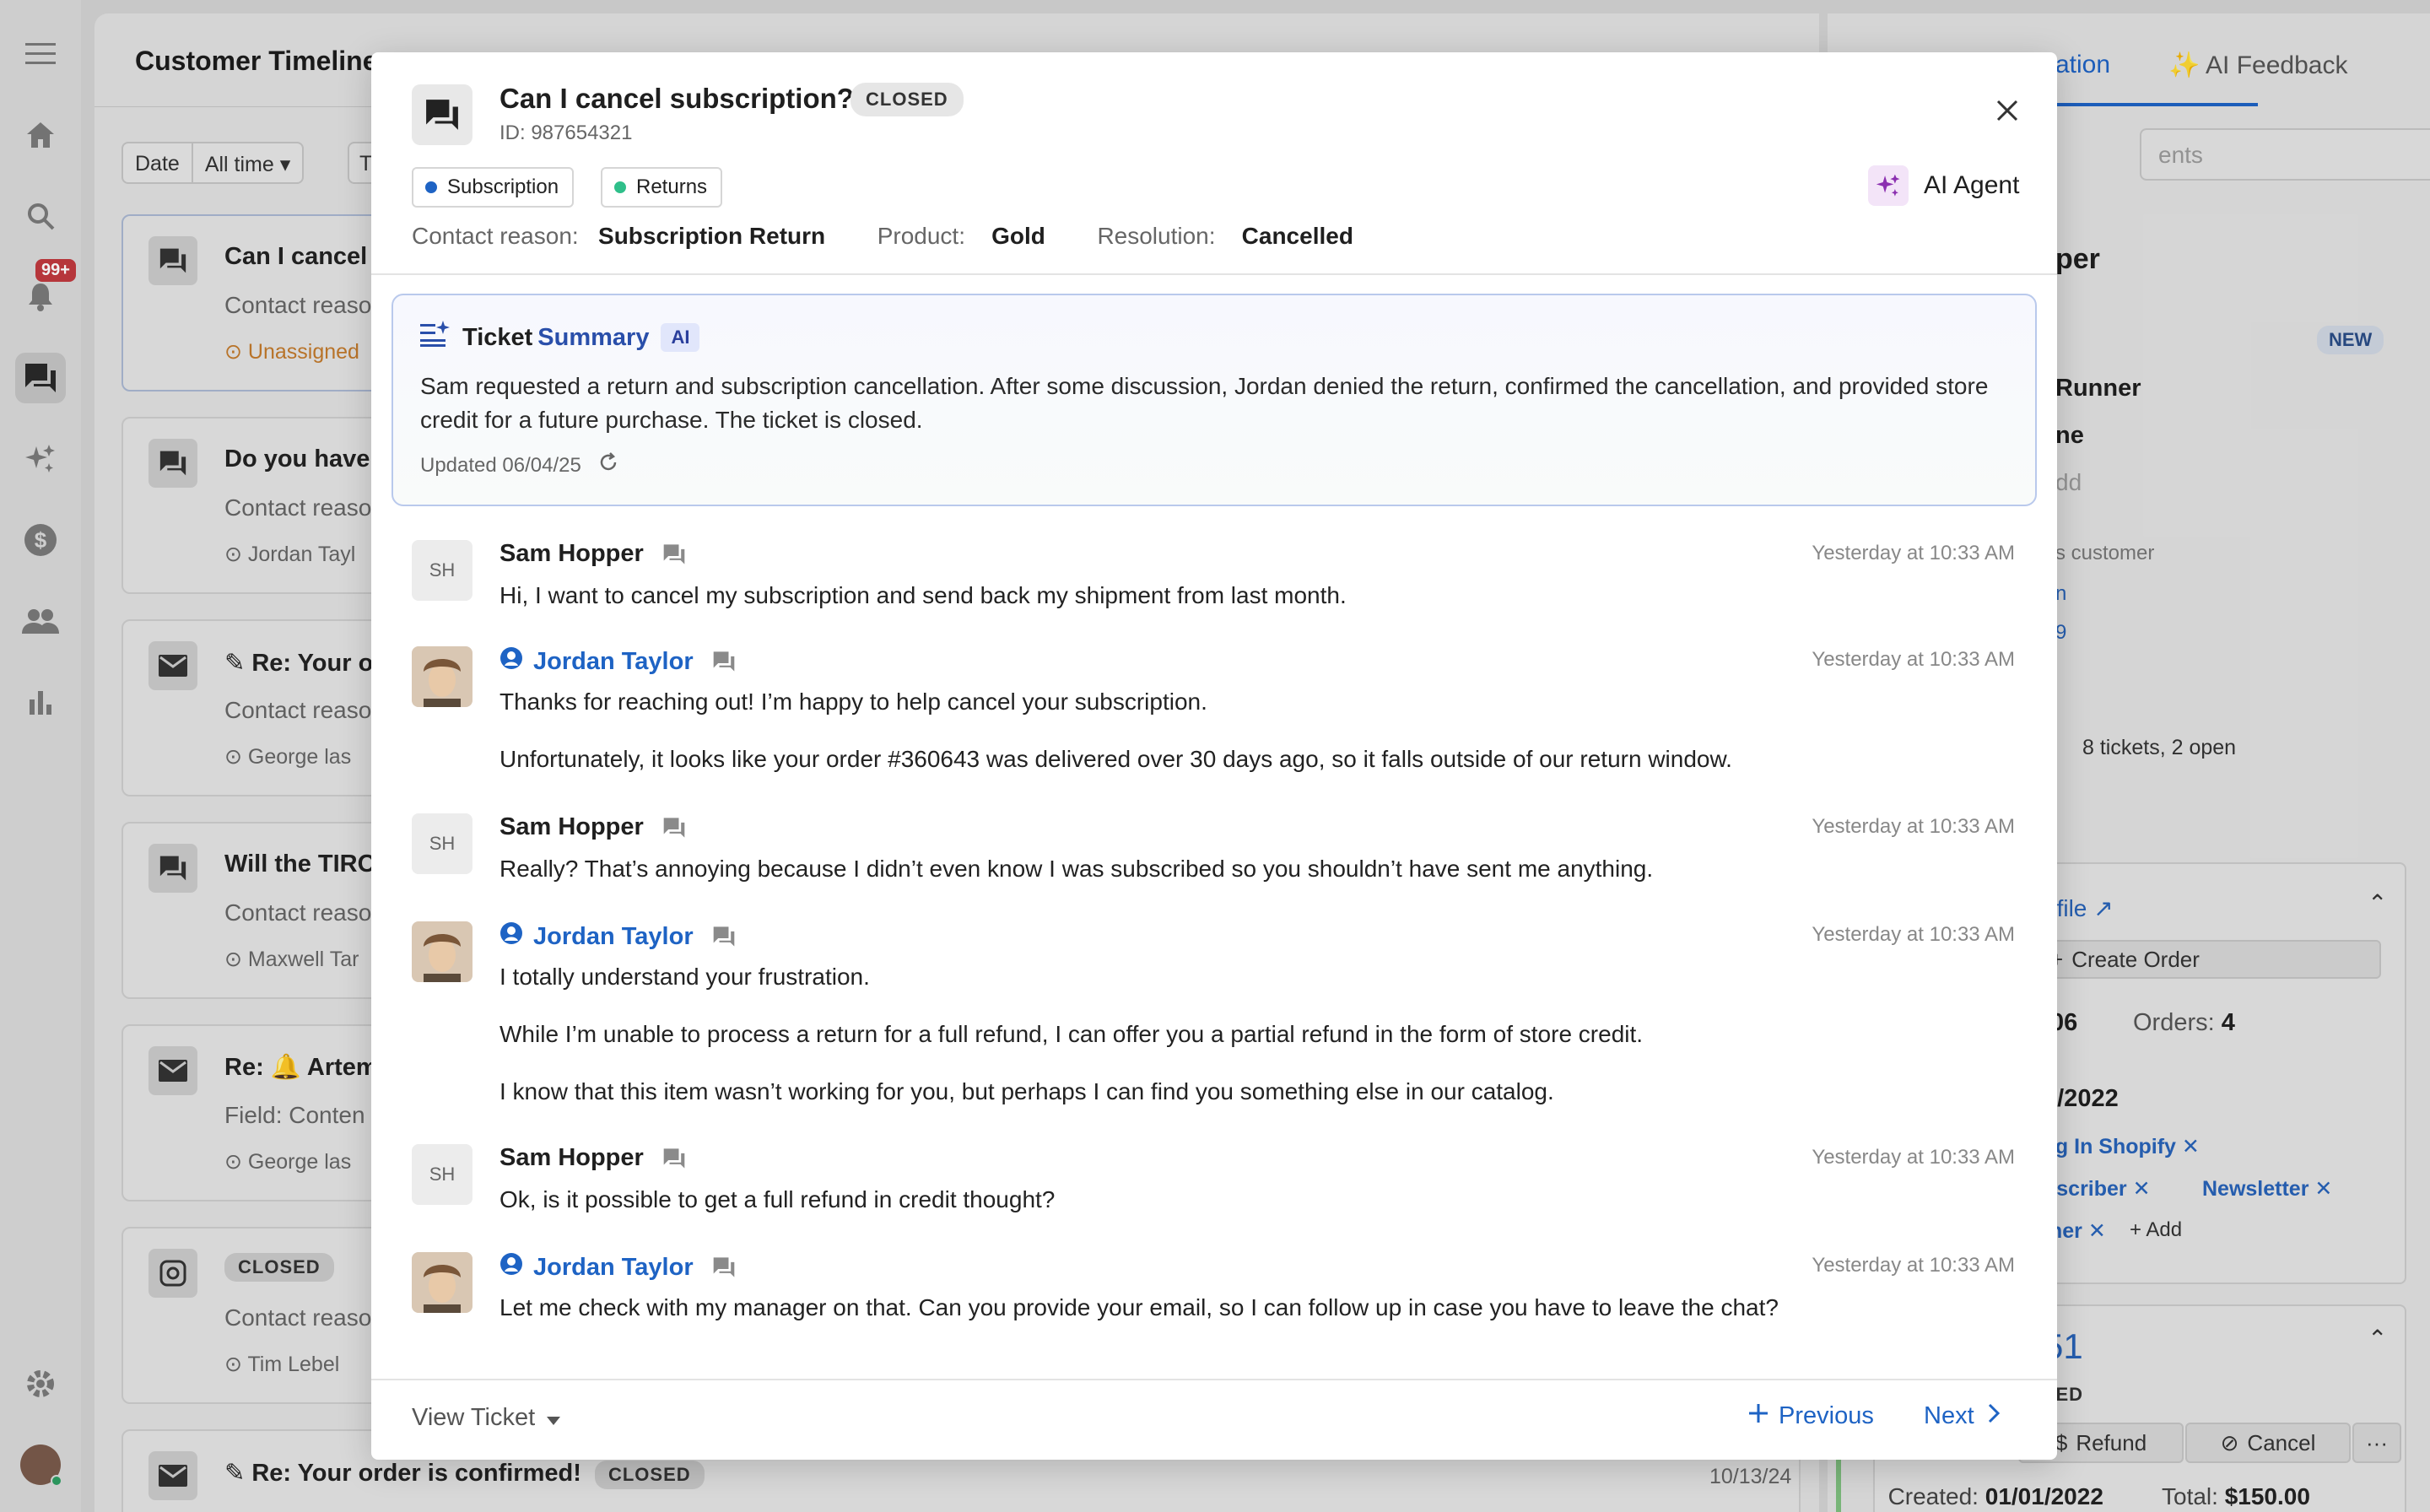 This screenshot has height=1512, width=2430. What do you see at coordinates (1826, 1415) in the screenshot?
I see `previous-label: Previous` at bounding box center [1826, 1415].